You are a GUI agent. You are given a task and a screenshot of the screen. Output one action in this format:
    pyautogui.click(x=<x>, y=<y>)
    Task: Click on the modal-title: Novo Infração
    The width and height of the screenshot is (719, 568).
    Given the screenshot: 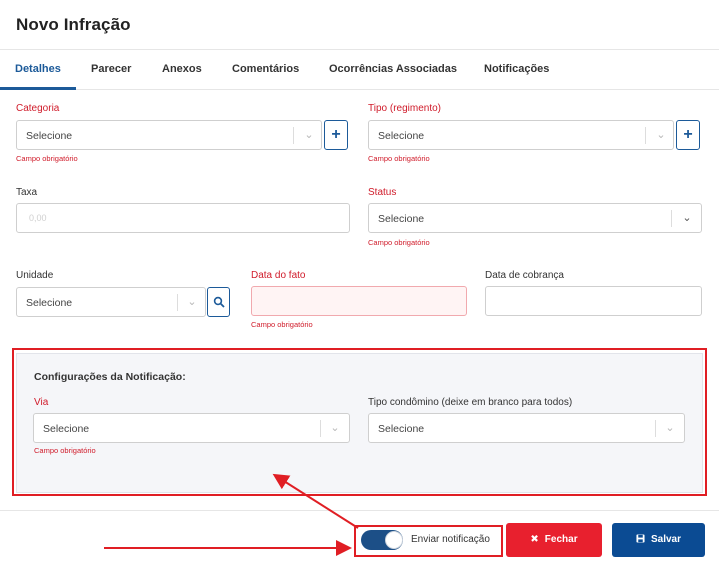 What is the action you would take?
    pyautogui.click(x=73, y=24)
    